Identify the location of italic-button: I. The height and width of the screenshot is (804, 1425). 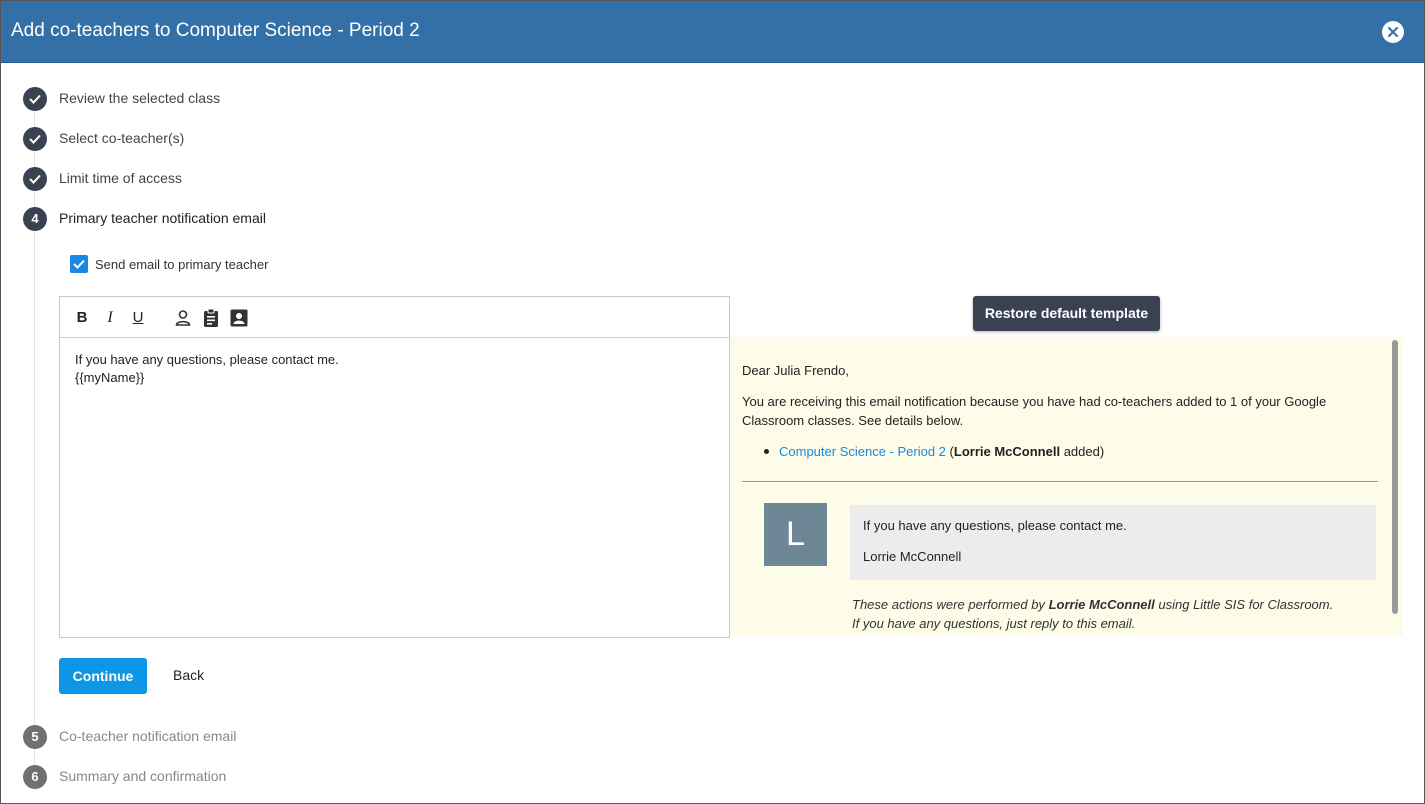
(110, 318).